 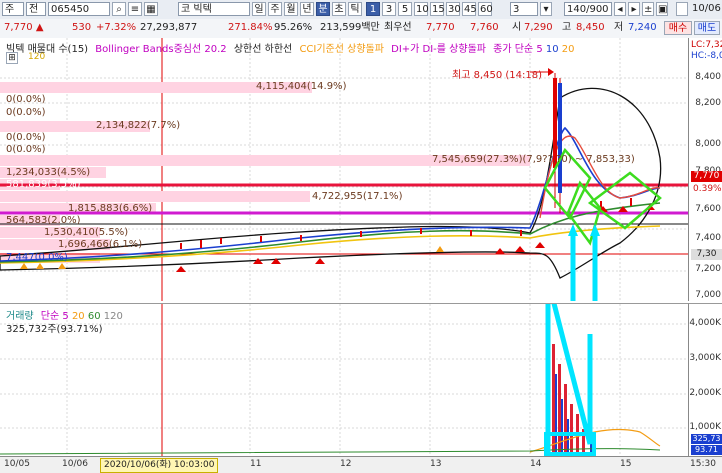 What do you see at coordinates (389, 9) in the screenshot?
I see `interval-3: 3` at bounding box center [389, 9].